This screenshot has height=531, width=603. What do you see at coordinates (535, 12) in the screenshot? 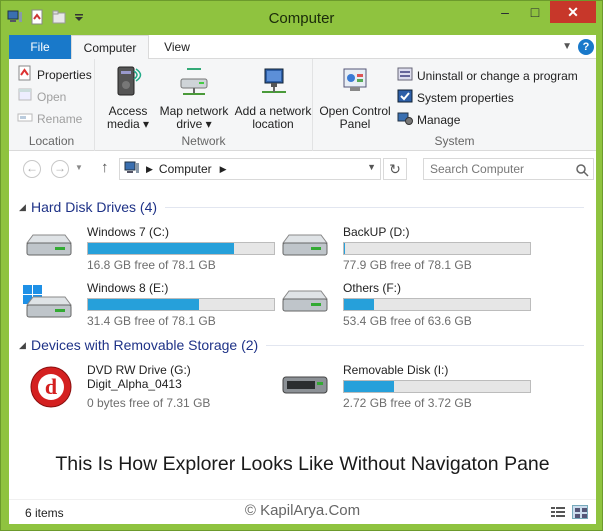
I see `maximize-button: □` at bounding box center [535, 12].